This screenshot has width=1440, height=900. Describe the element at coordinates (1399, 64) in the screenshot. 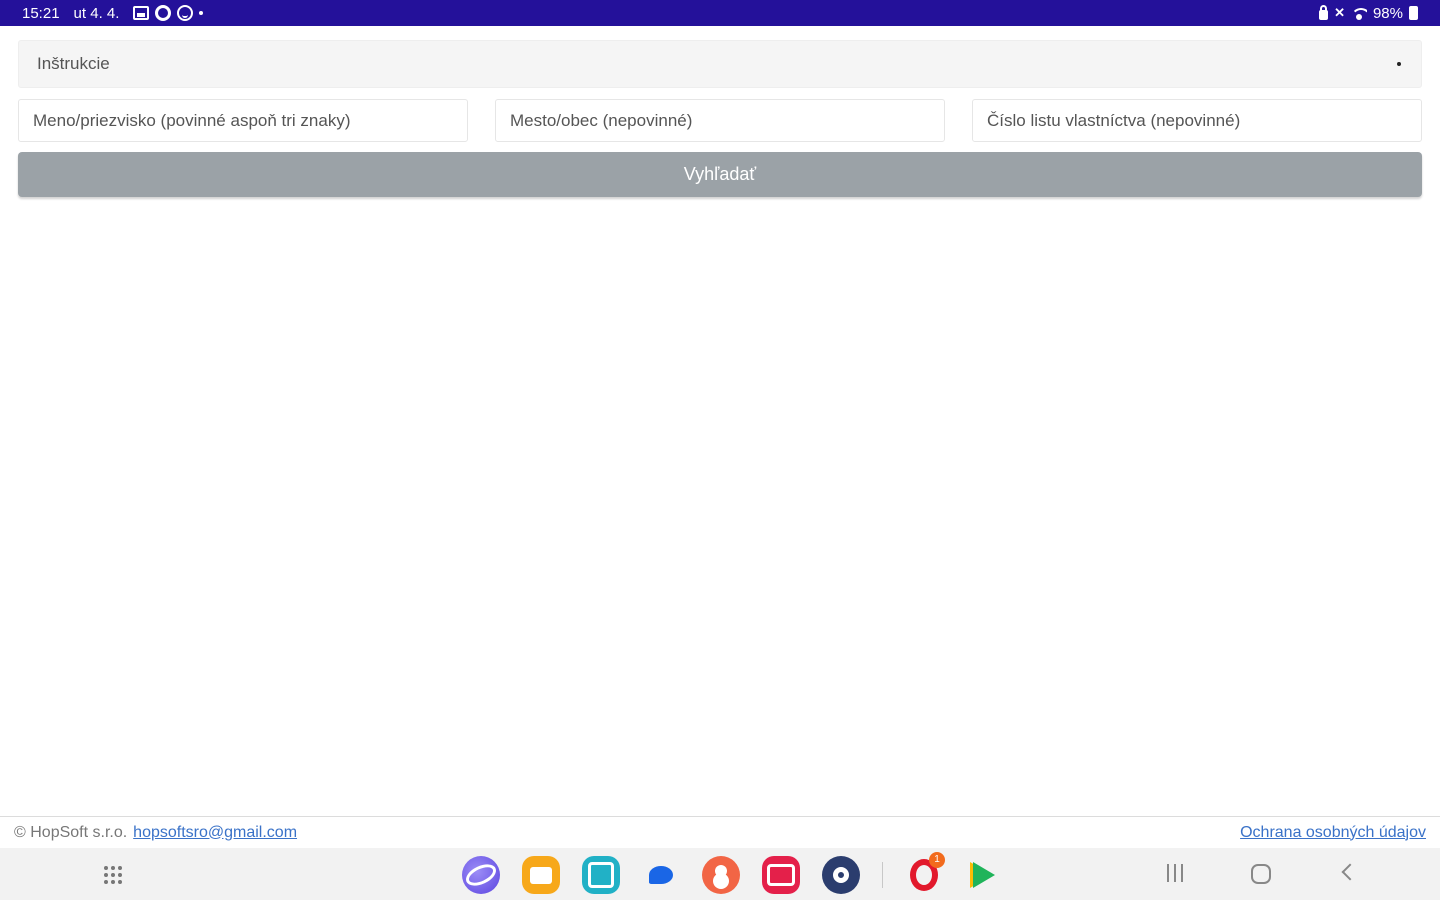

I see `dropdown-caret-icon` at that location.